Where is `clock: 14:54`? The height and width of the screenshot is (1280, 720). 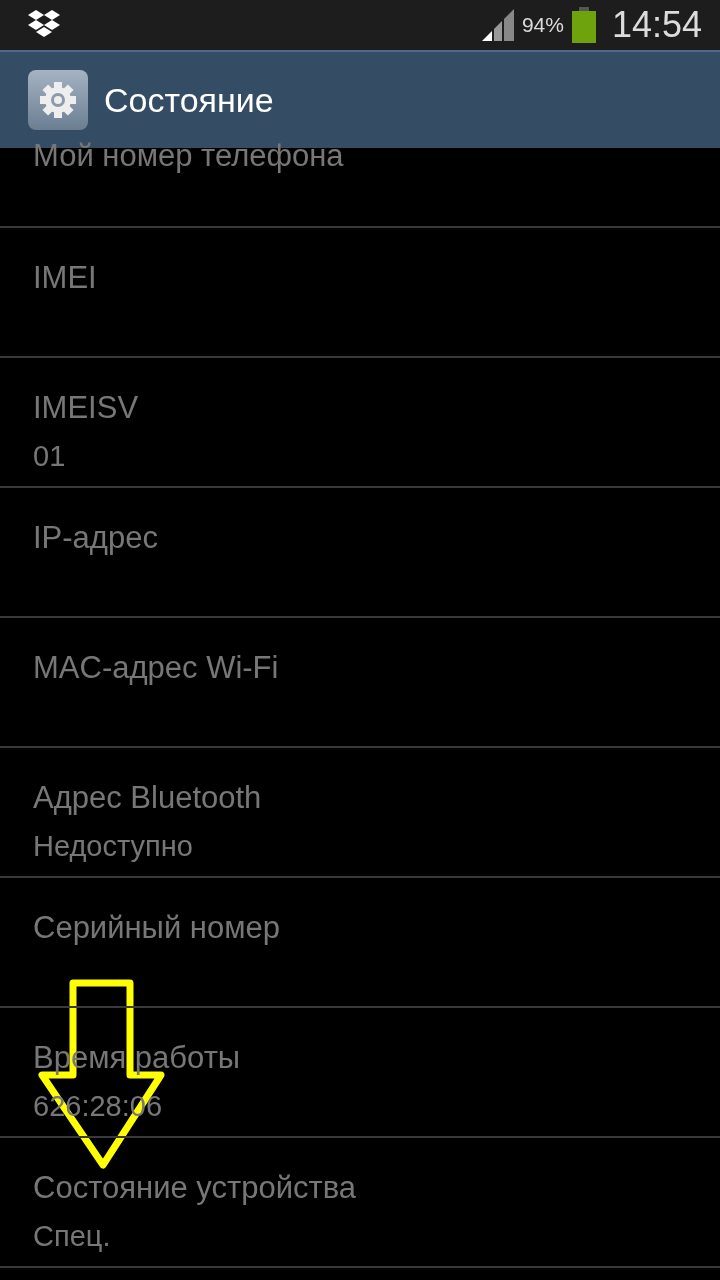 clock: 14:54 is located at coordinates (656, 25).